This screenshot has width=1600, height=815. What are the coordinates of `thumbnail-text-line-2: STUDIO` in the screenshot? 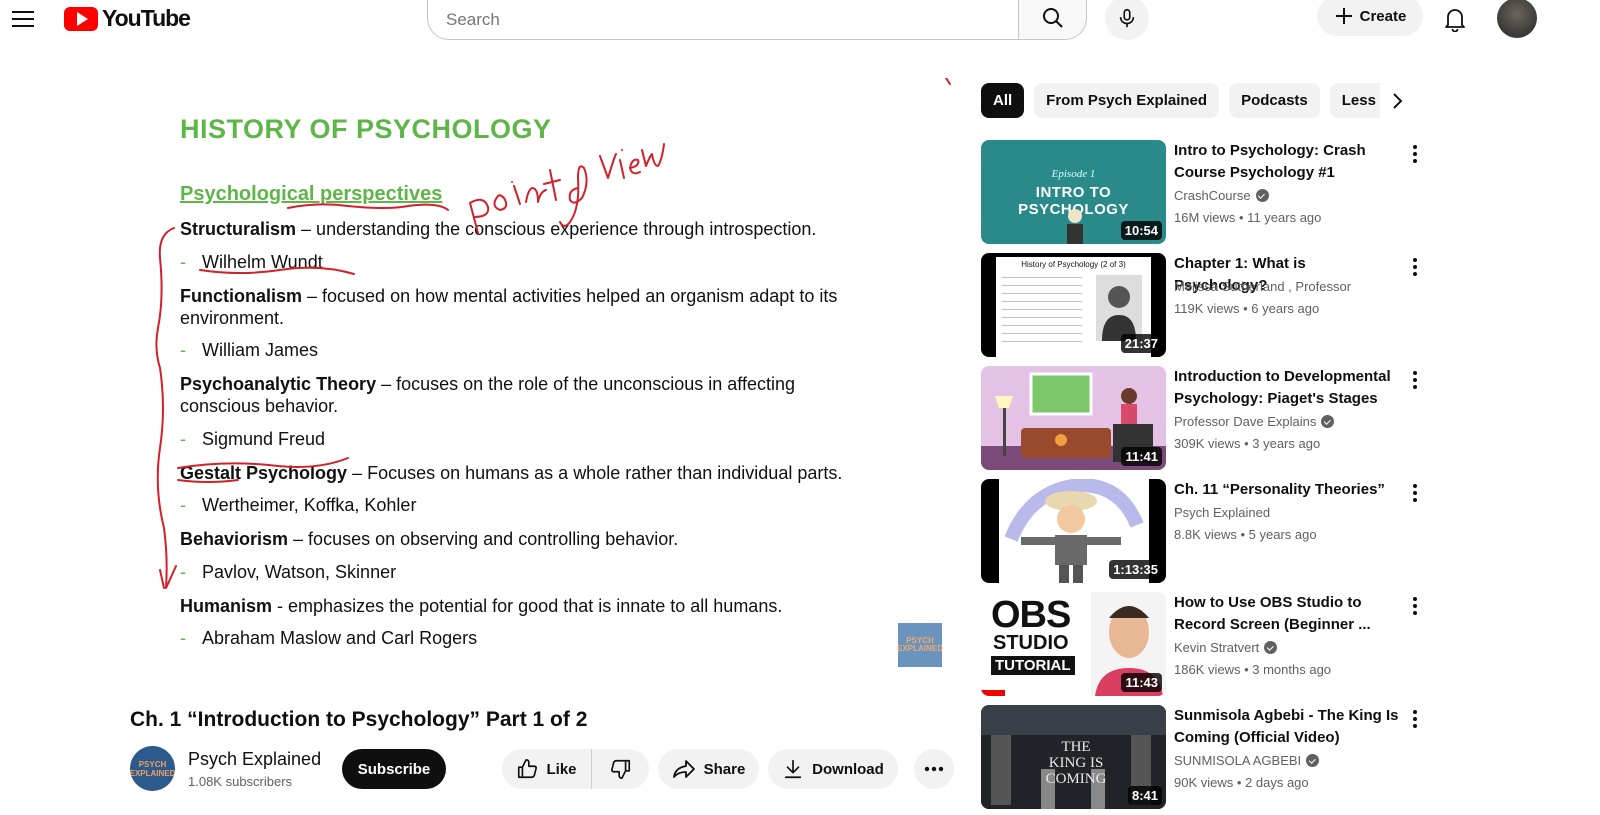 It's located at (1031, 643).